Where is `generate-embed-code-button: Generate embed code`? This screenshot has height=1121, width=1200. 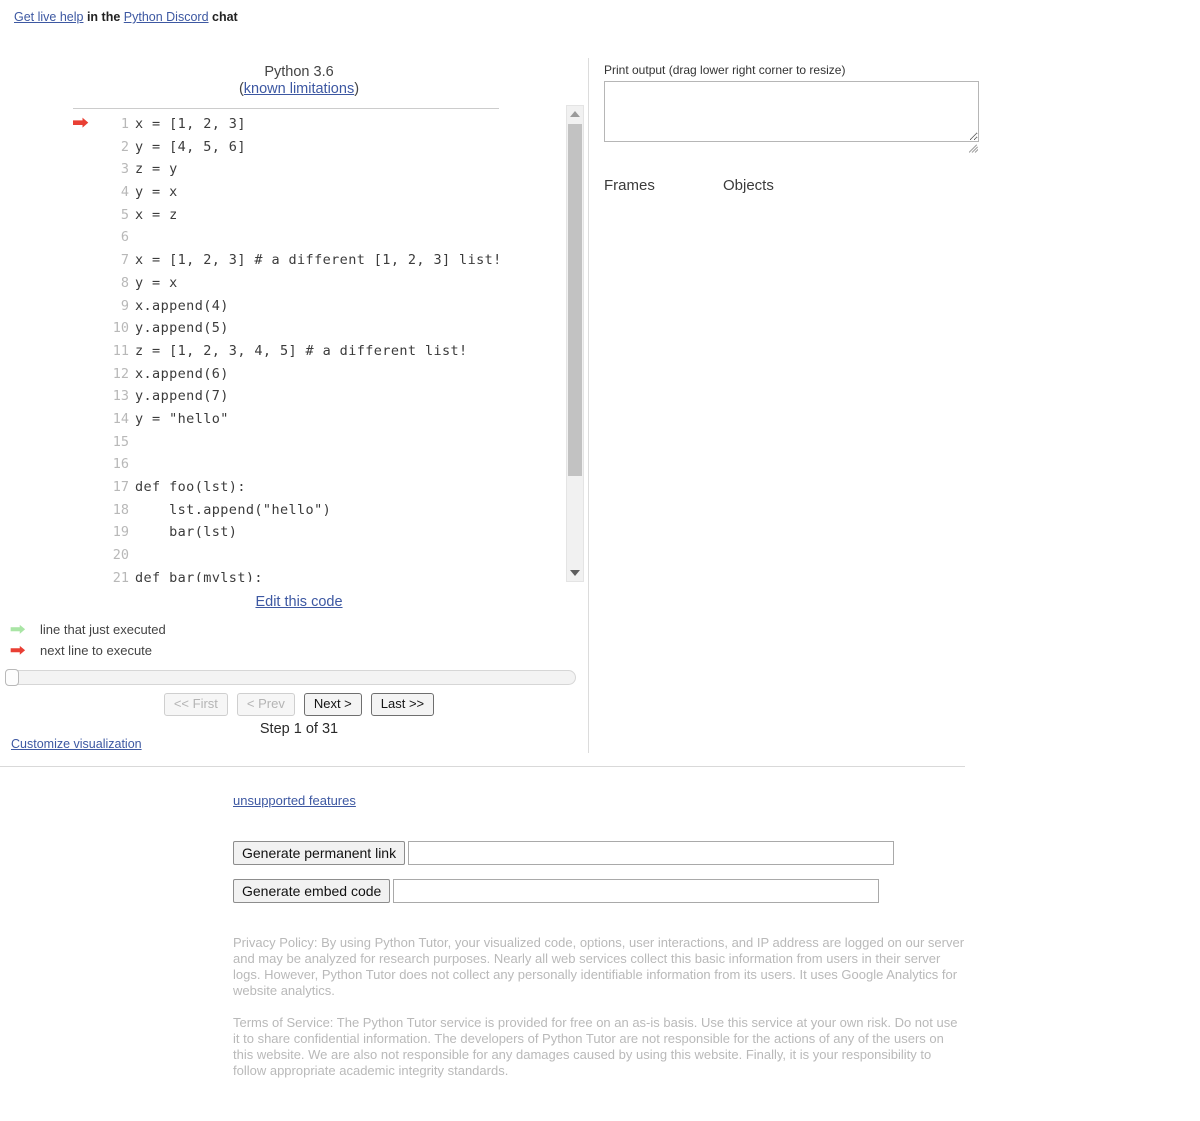 generate-embed-code-button: Generate embed code is located at coordinates (312, 891).